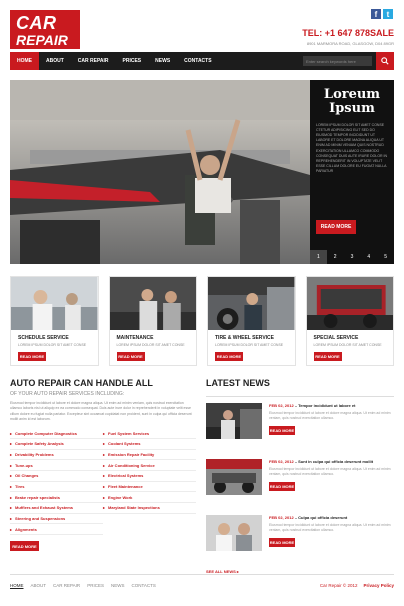 The height and width of the screenshot is (606, 404). Describe the element at coordinates (43, 338) in the screenshot. I see `service-title: SCHEDULE SERVICE` at that location.